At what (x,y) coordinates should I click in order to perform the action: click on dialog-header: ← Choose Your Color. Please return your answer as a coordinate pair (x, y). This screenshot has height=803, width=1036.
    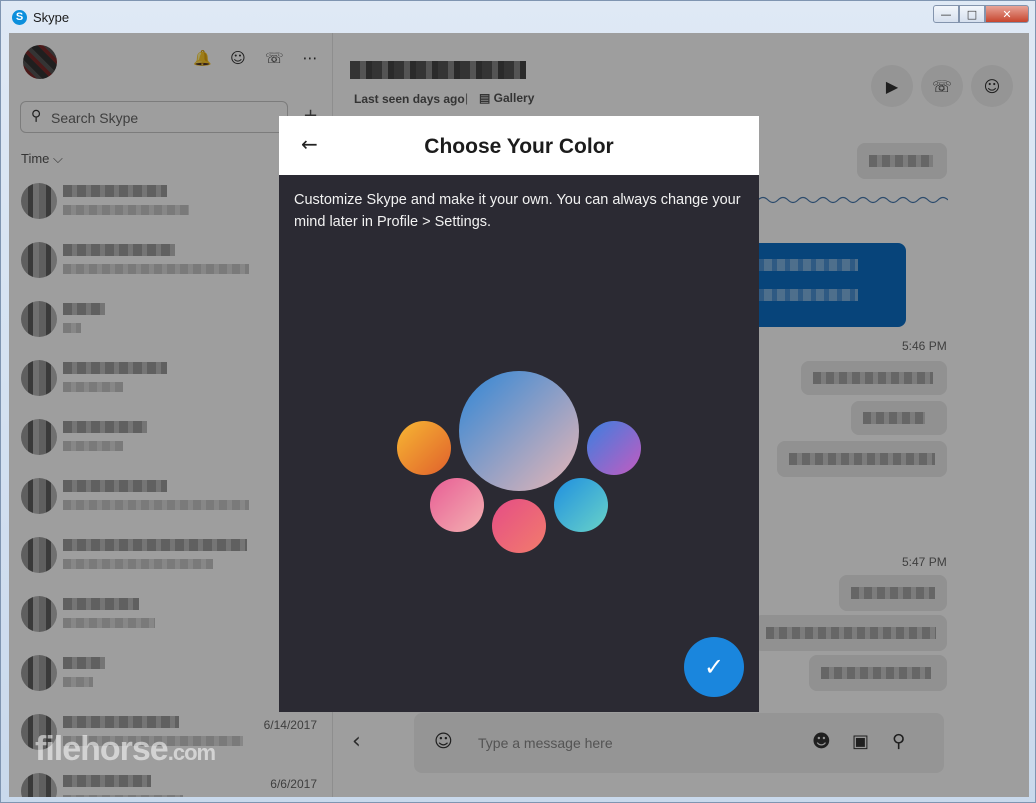
    Looking at the image, I should click on (519, 145).